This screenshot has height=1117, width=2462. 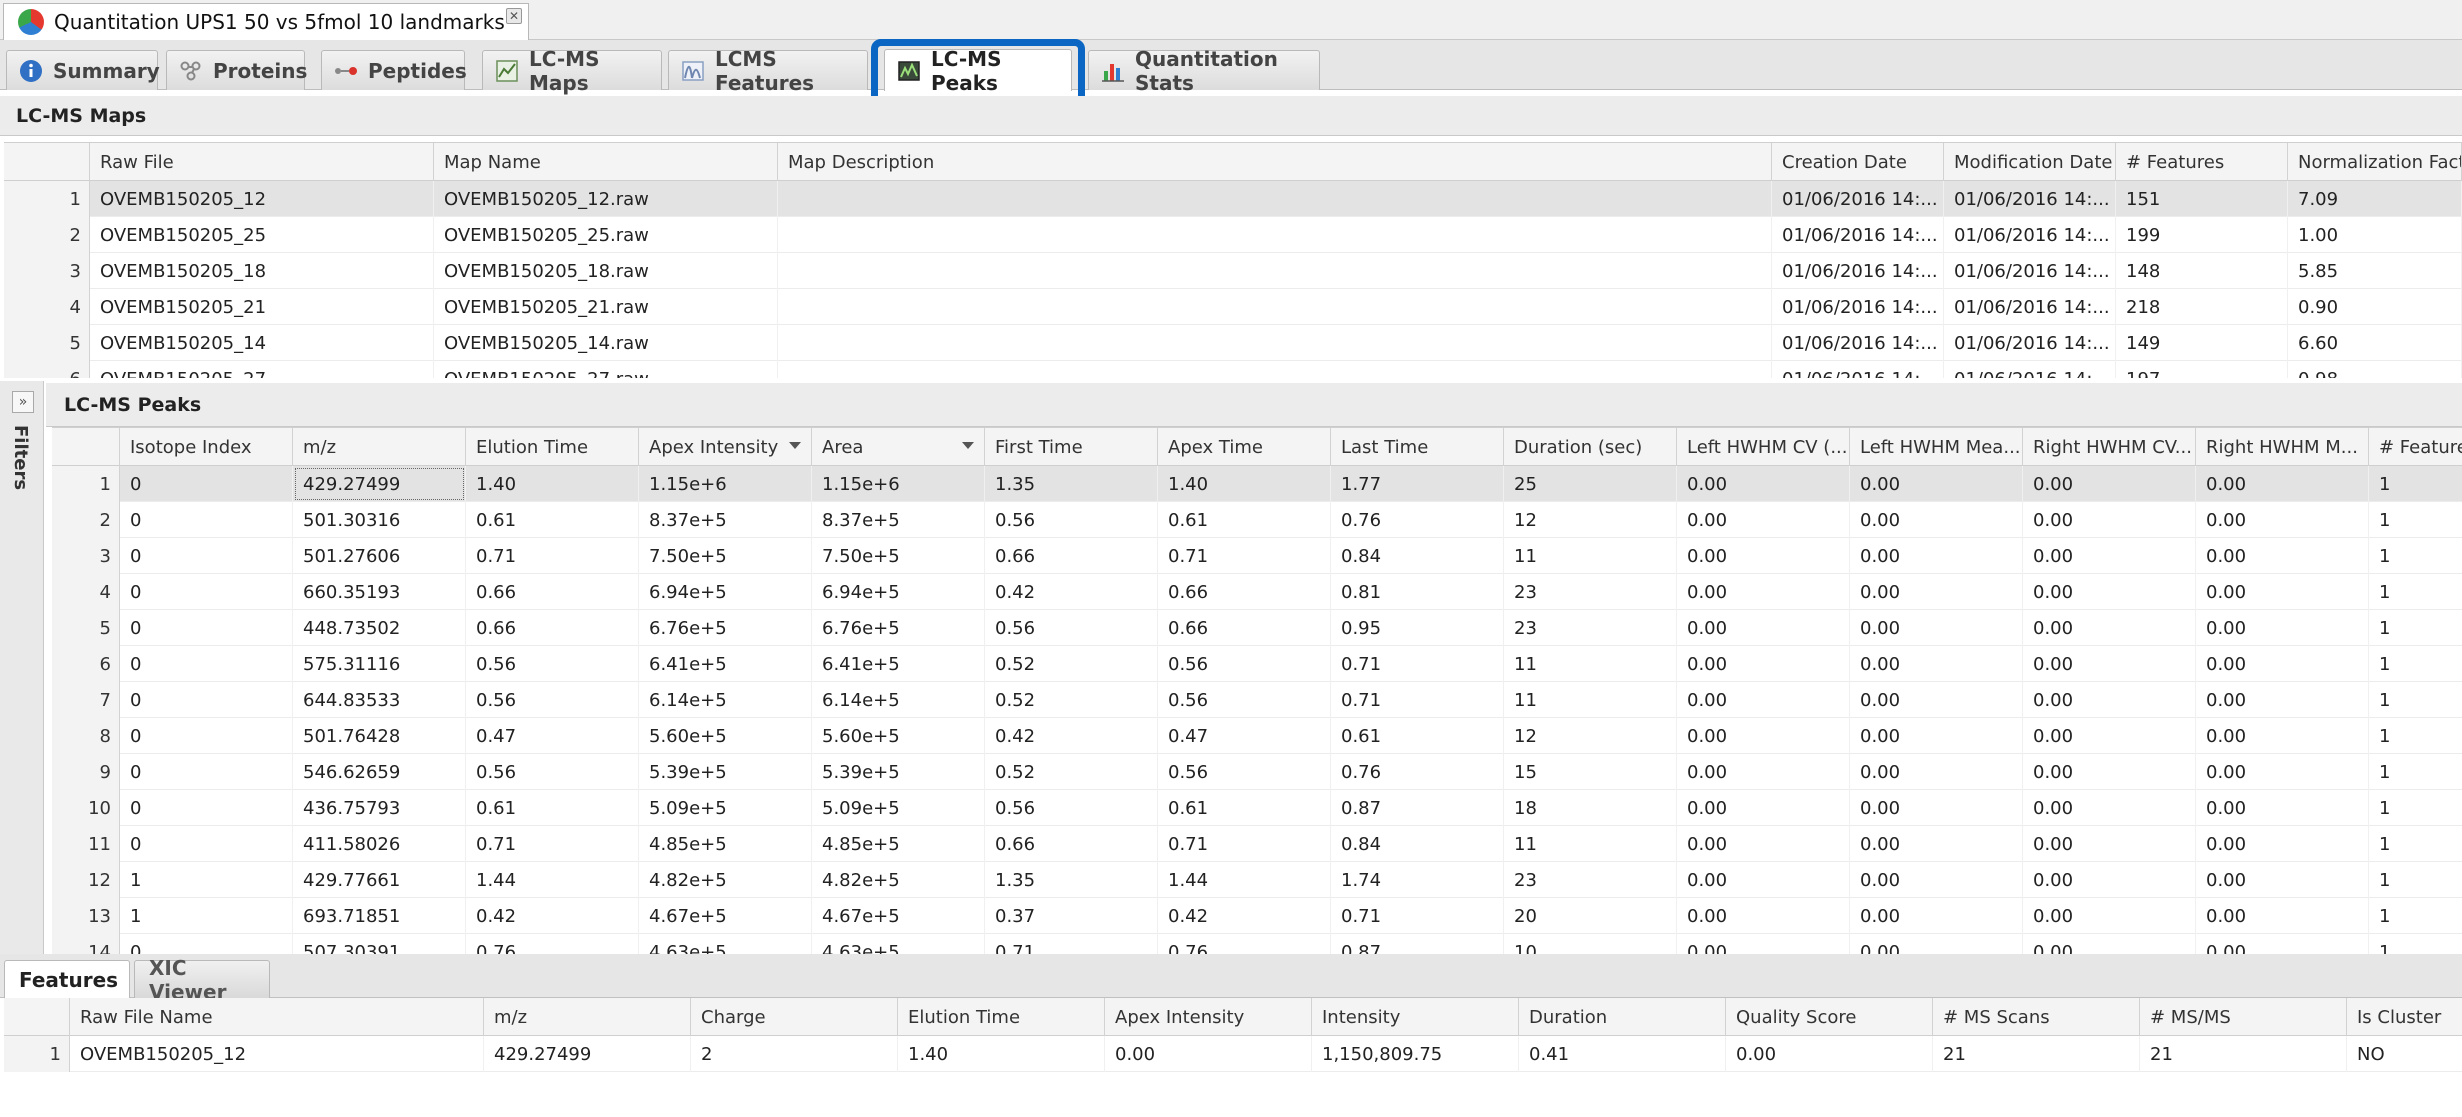 What do you see at coordinates (606, 199) in the screenshot?
I see `table-cell: OVEMB150205_12.raw` at bounding box center [606, 199].